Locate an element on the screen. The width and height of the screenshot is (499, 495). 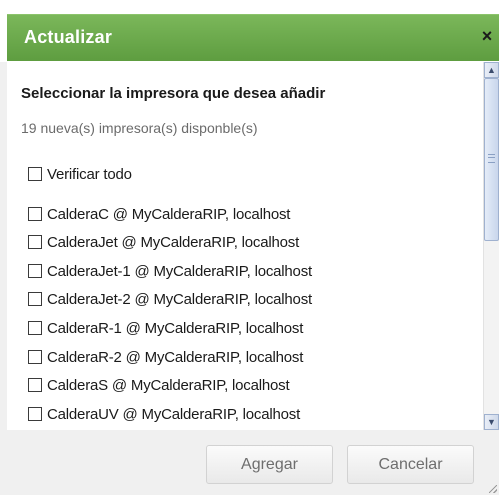
printer-label: CalderaUV @ MyCalderaRIP, localhost is located at coordinates (174, 414).